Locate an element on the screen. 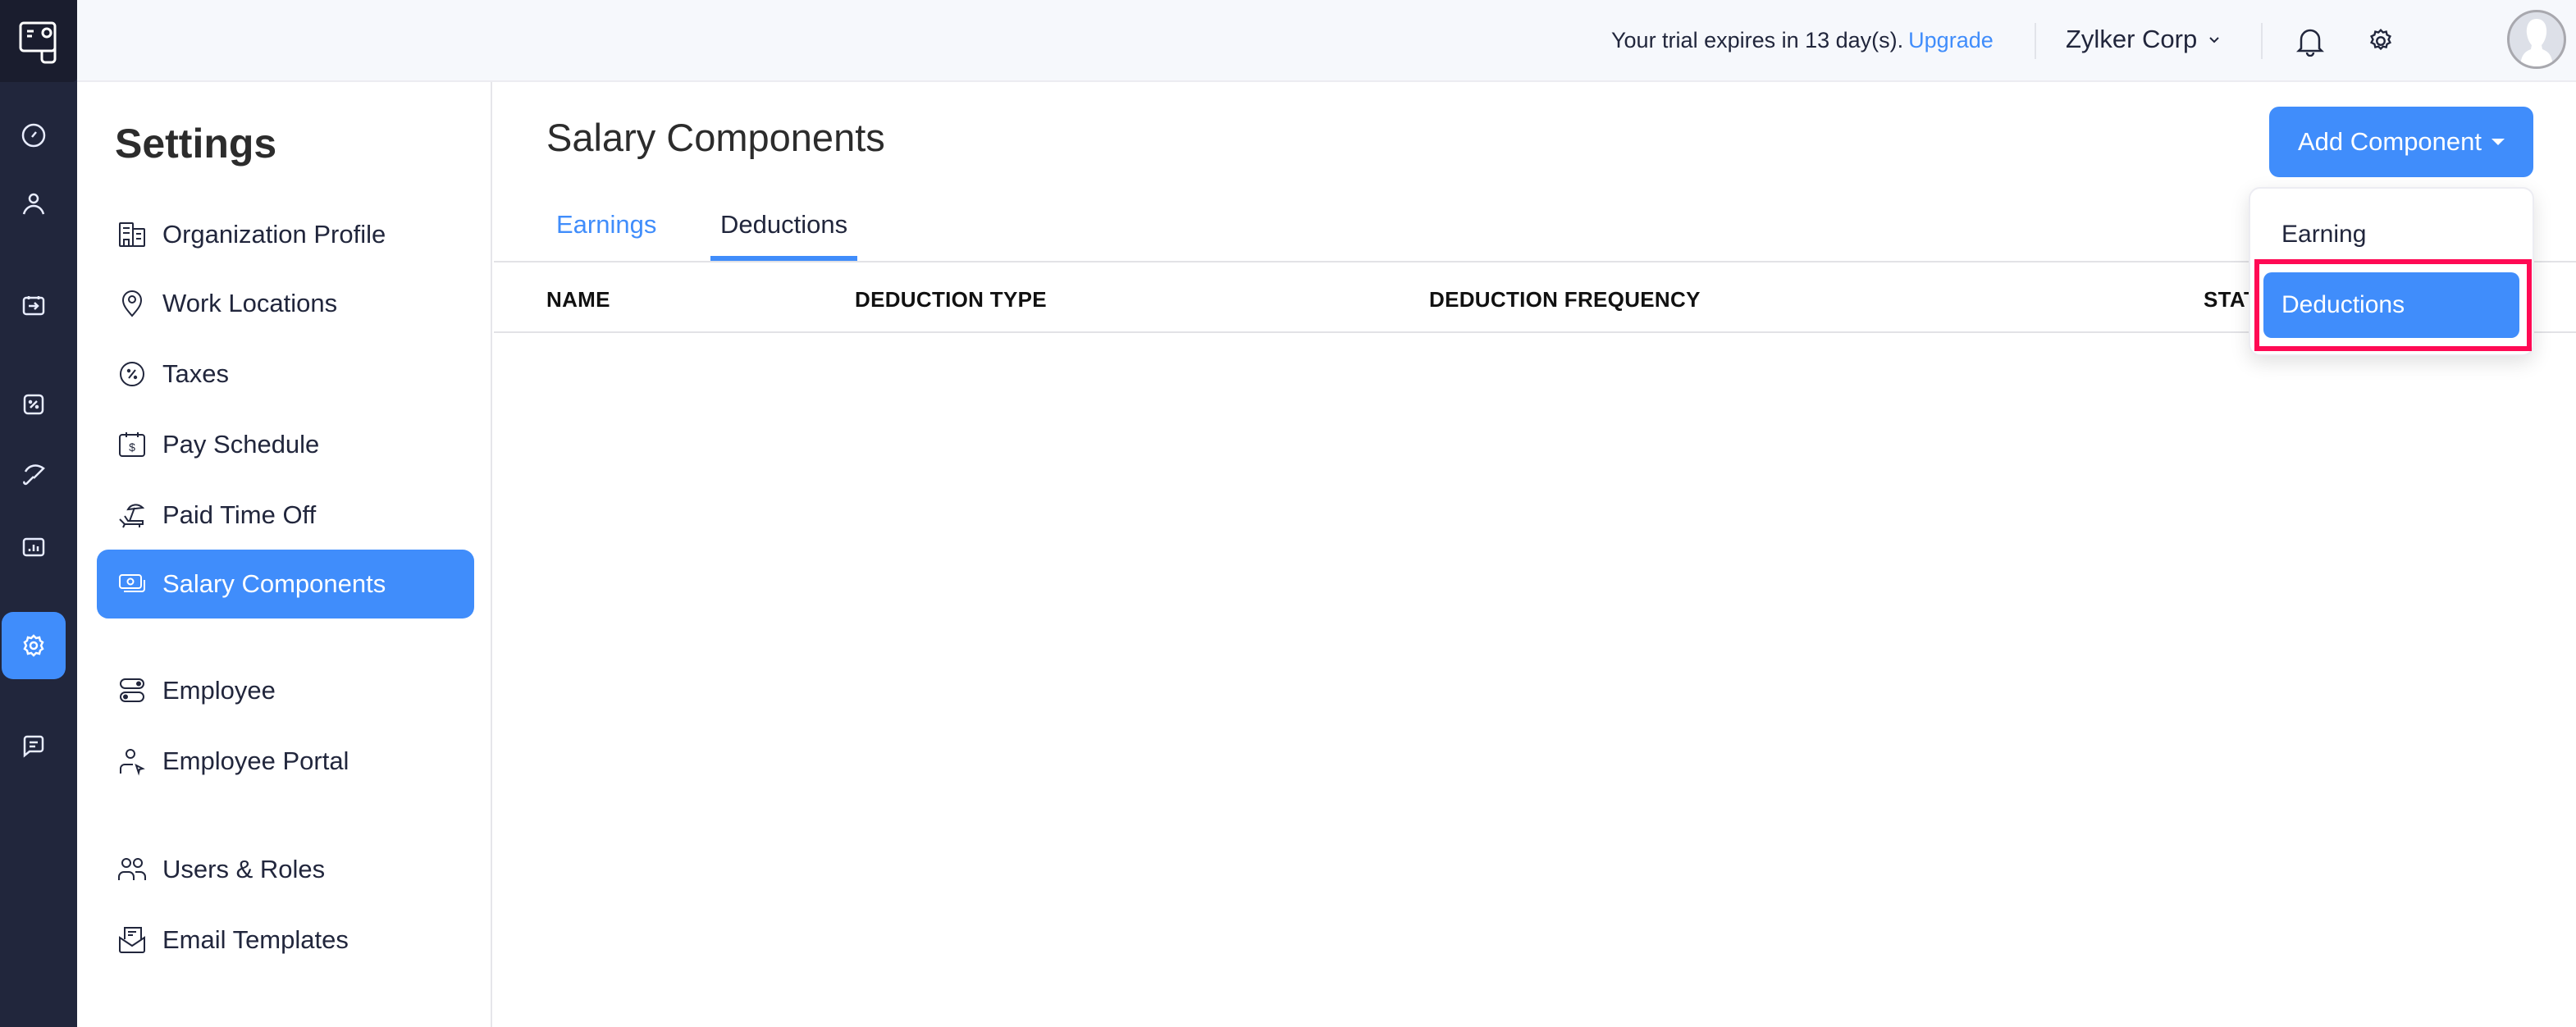 The width and height of the screenshot is (2576, 1027). person-icon is located at coordinates (34, 204).